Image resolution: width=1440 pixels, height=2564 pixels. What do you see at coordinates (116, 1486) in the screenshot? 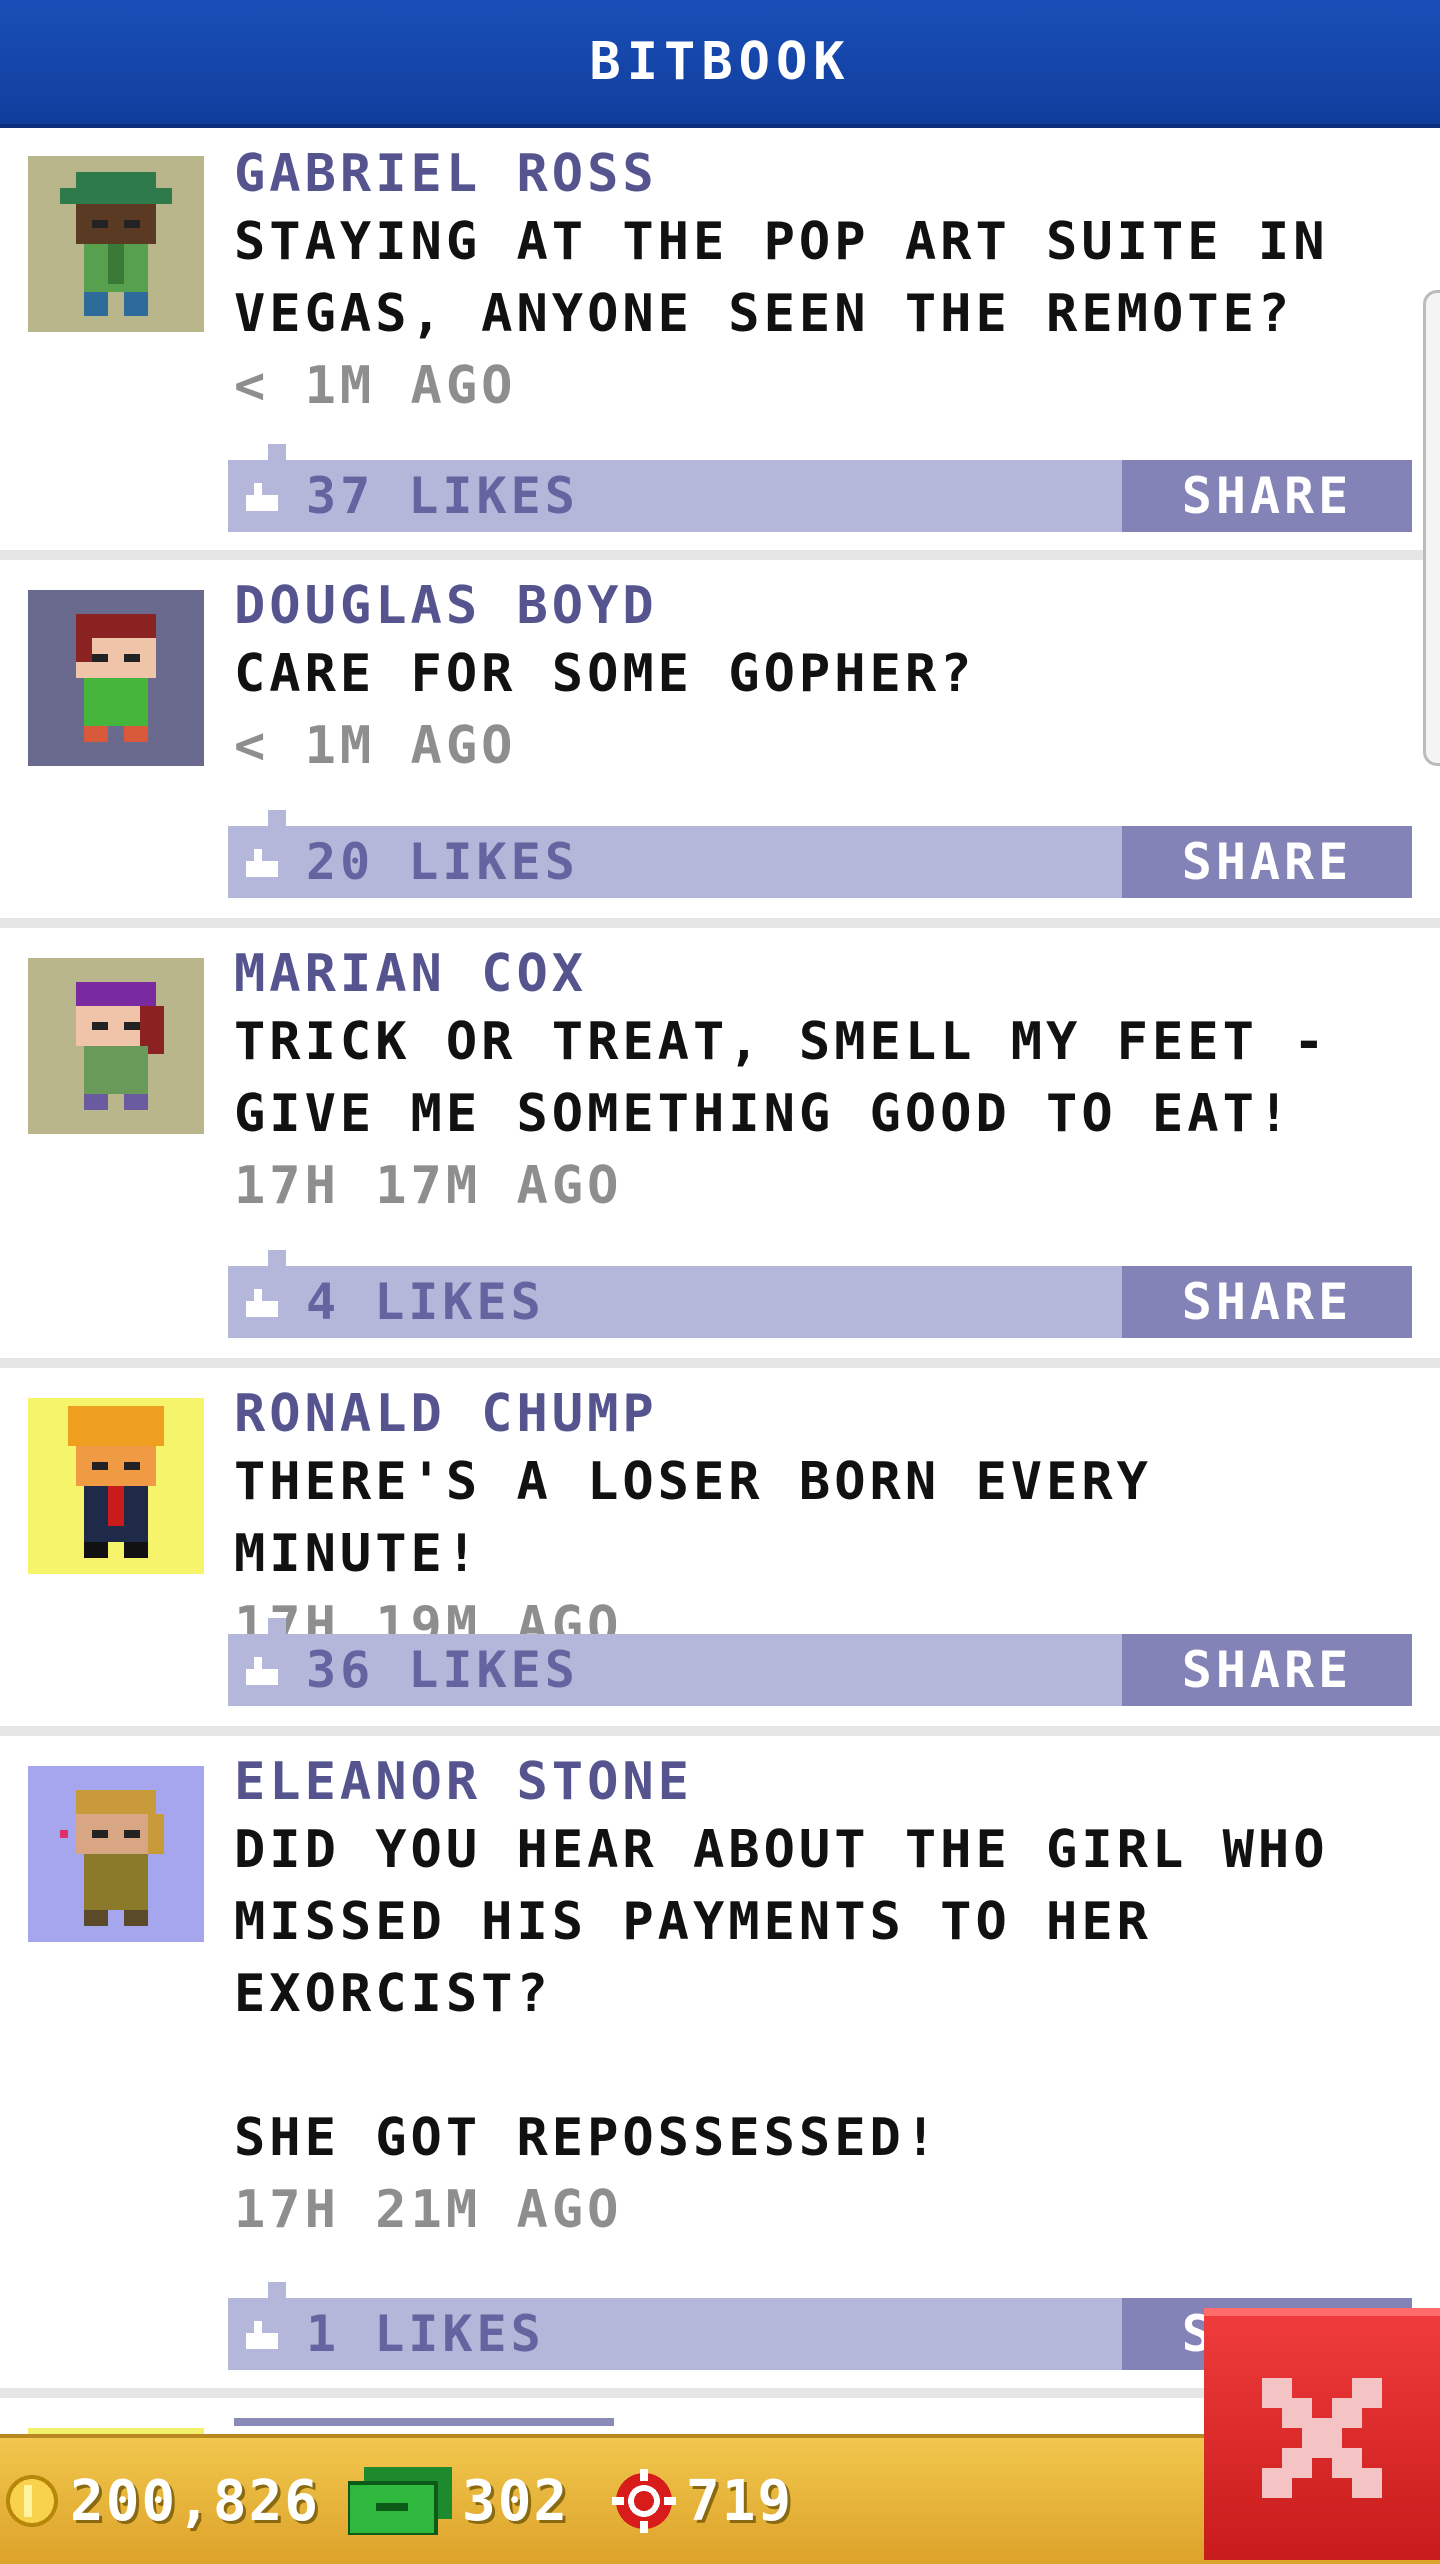
I see `avatar-blonde-suit-icon` at bounding box center [116, 1486].